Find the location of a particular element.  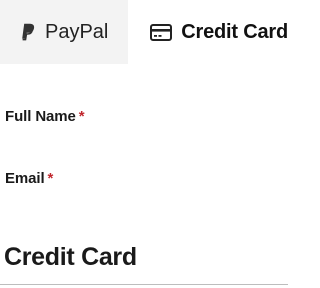

email-required-marker: * is located at coordinates (50, 178).